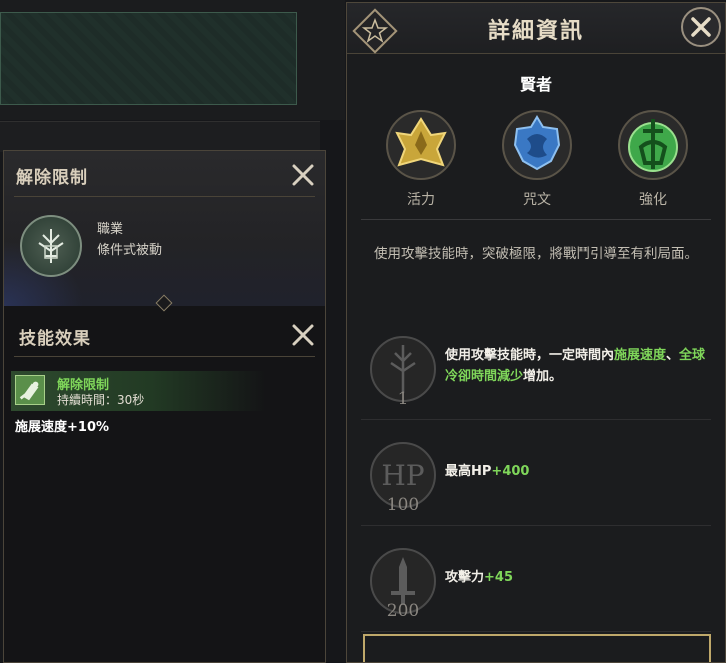 The image size is (726, 663). Describe the element at coordinates (535, 31) in the screenshot. I see `details-title: 詳細資訊` at that location.